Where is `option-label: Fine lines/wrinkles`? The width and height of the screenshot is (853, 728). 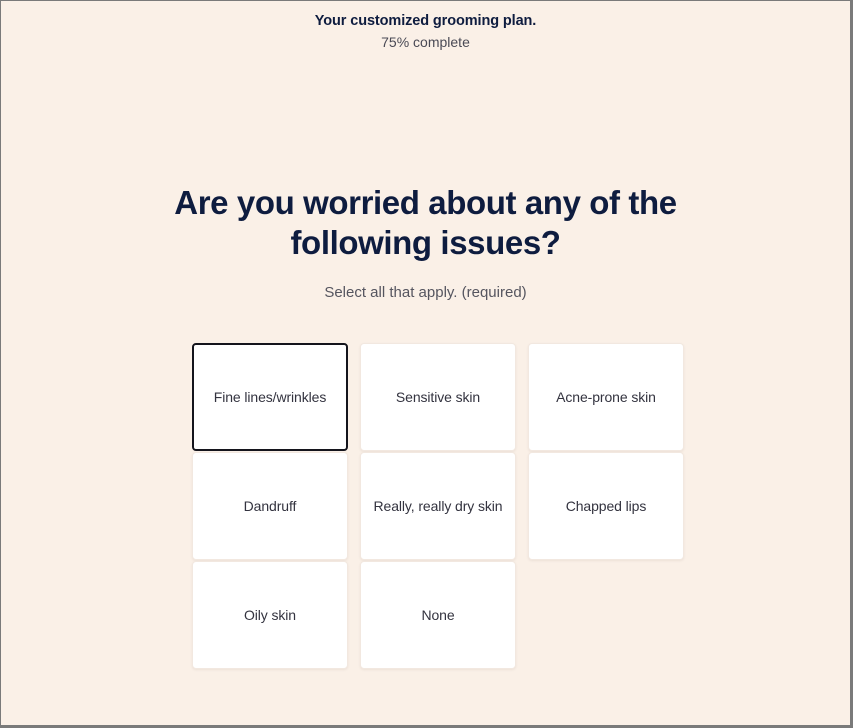 option-label: Fine lines/wrinkles is located at coordinates (270, 396).